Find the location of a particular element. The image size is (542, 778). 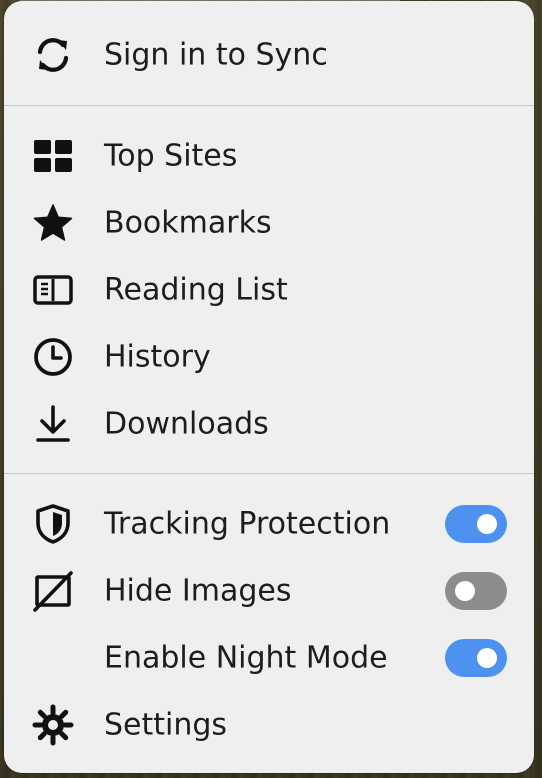

menu-item-label: Tracking Protection is located at coordinates (247, 523).